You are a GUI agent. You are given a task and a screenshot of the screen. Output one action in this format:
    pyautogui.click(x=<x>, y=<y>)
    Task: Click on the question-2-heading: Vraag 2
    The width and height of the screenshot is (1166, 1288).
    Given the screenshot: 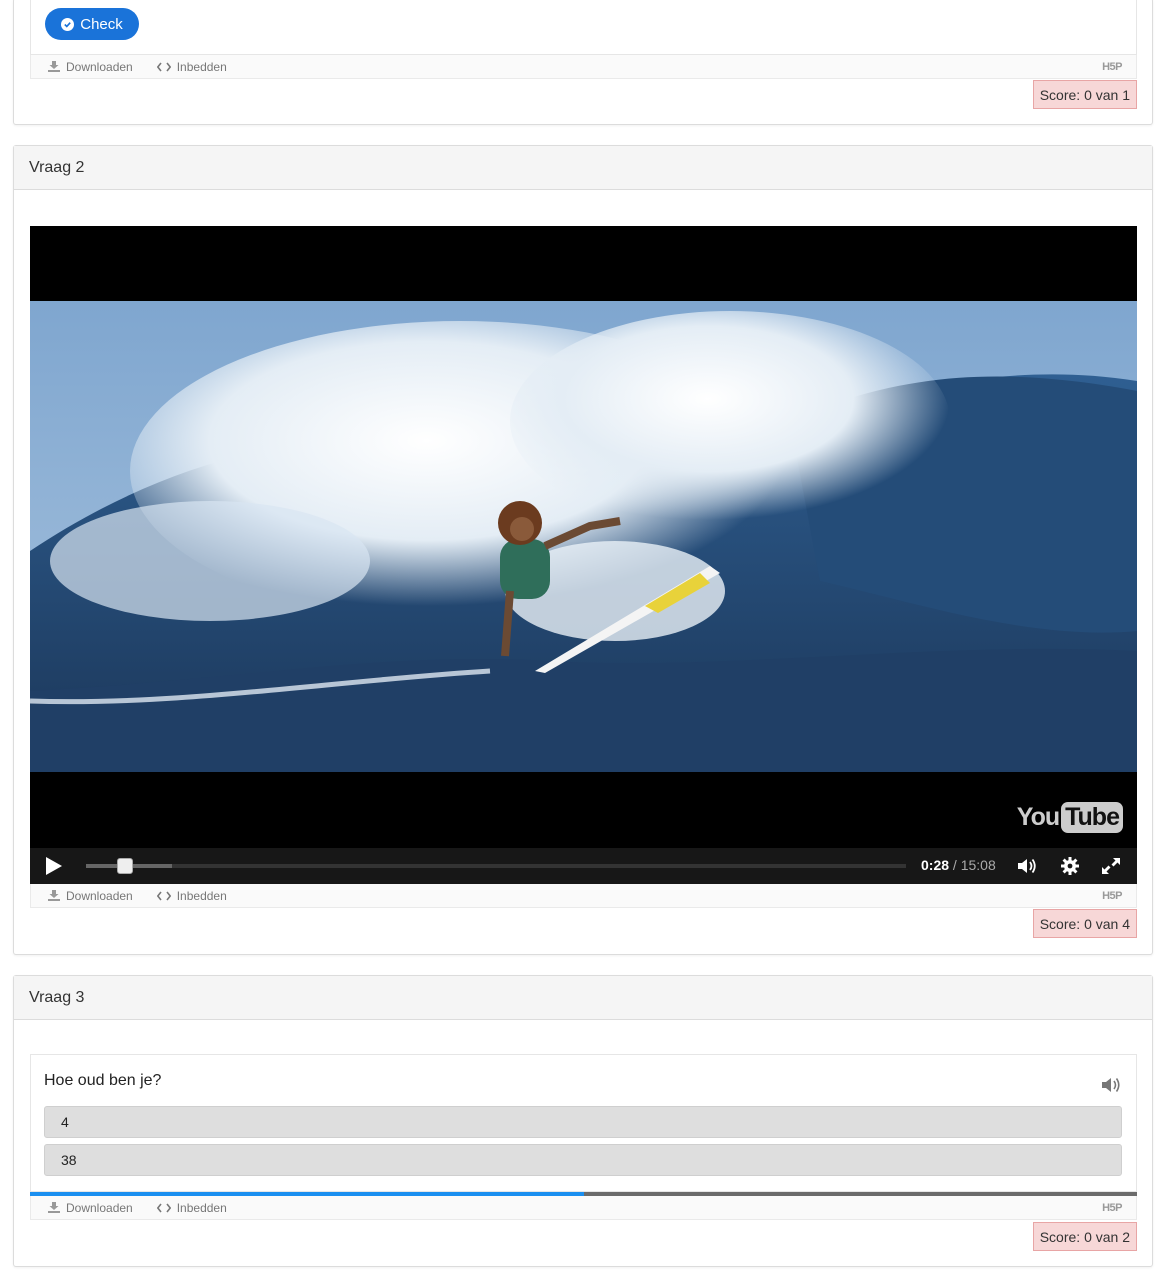 What is the action you would take?
    pyautogui.click(x=583, y=168)
    